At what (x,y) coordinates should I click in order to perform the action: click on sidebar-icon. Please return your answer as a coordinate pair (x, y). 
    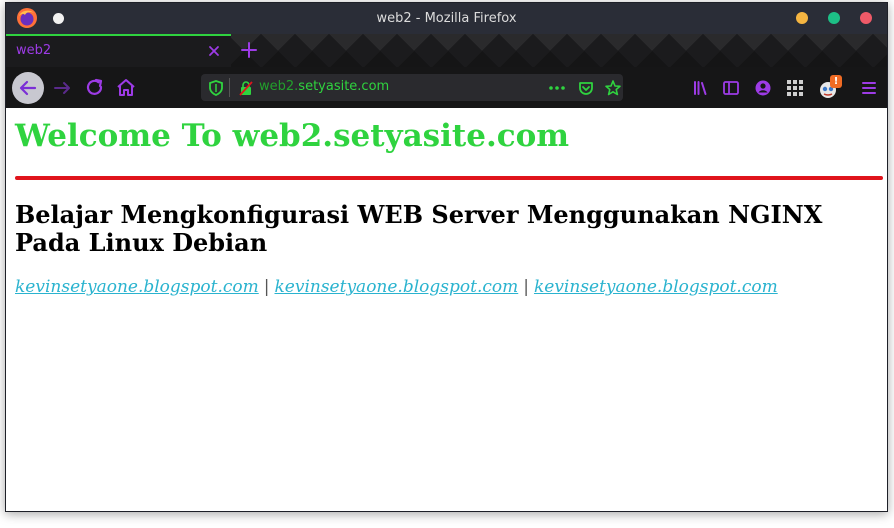
    Looking at the image, I should click on (731, 88).